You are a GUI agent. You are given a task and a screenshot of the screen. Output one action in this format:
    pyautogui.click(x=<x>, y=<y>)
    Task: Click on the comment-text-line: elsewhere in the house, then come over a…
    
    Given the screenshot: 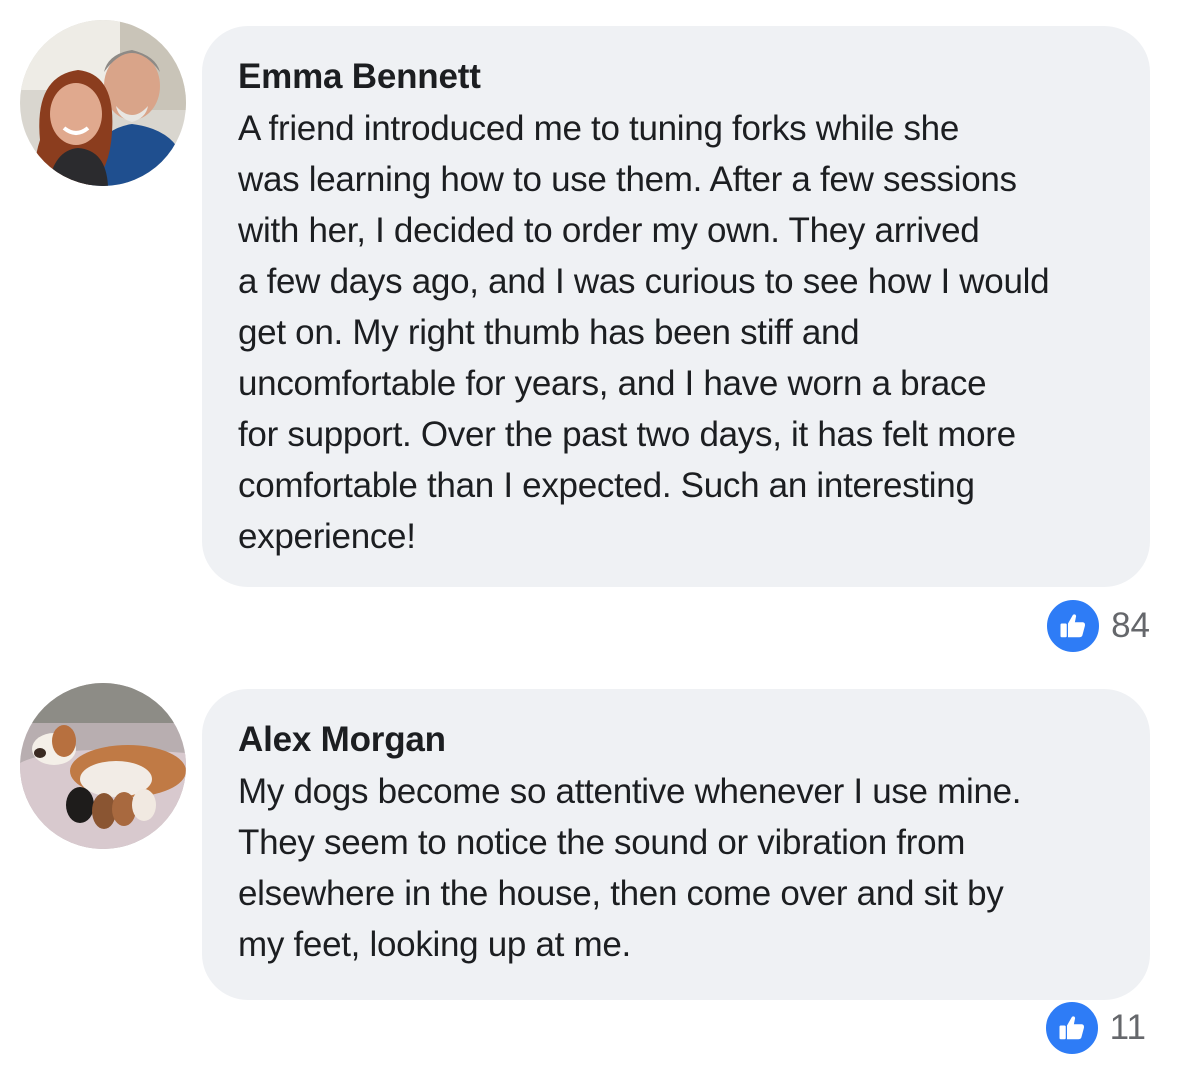 What is the action you would take?
    pyautogui.click(x=621, y=893)
    